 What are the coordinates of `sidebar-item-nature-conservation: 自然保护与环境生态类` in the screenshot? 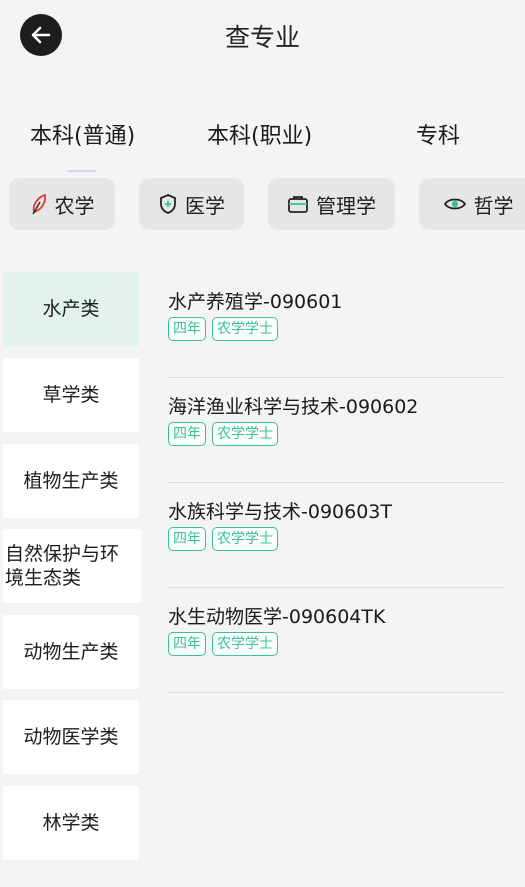 It's located at (72, 566).